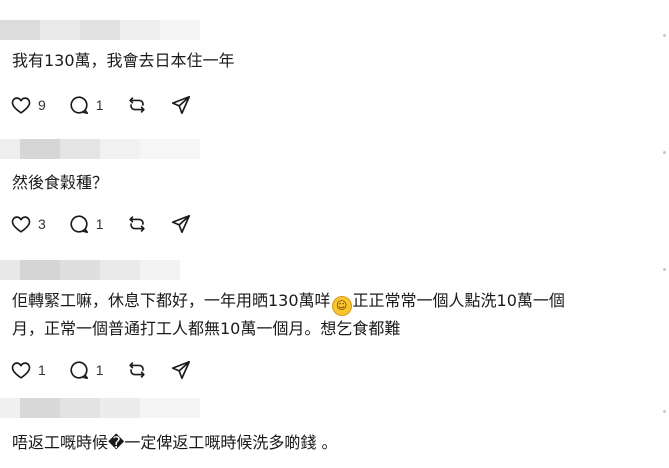  What do you see at coordinates (341, 306) in the screenshot?
I see `laughing-emoji-icon: ☺` at bounding box center [341, 306].